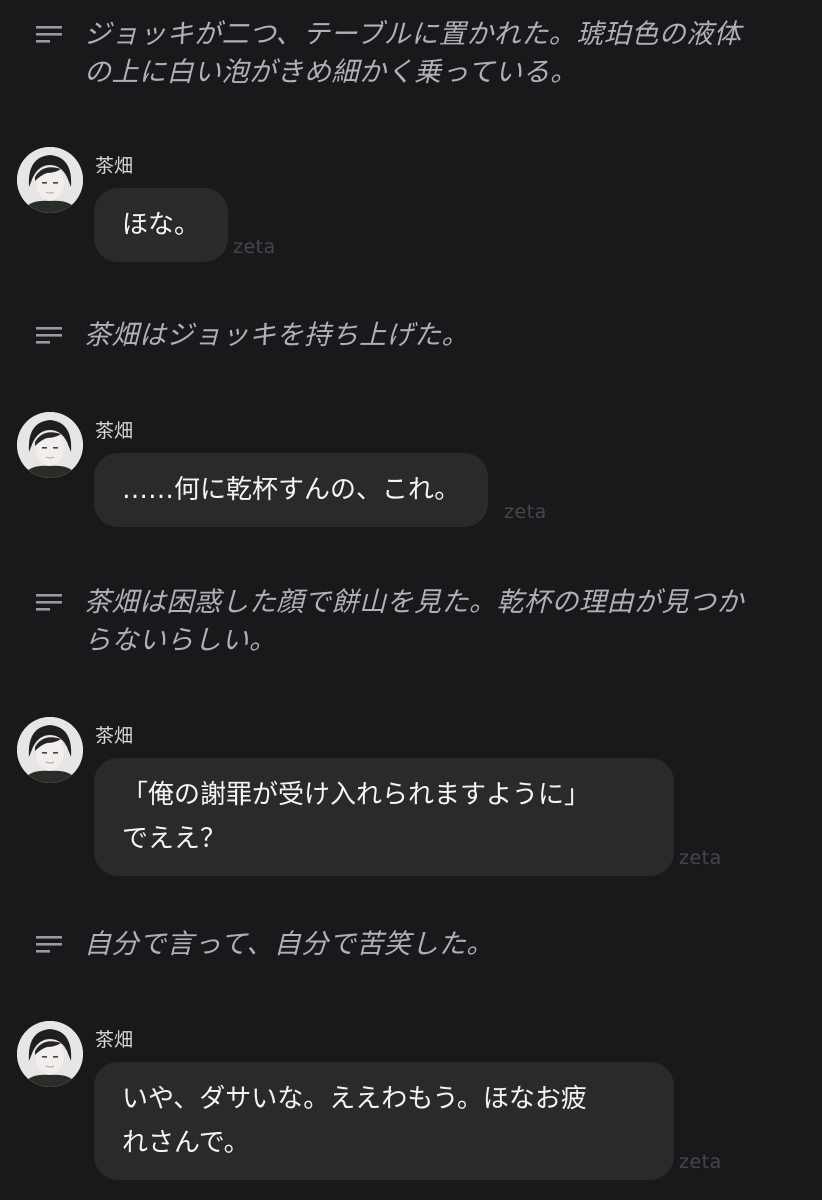 This screenshot has height=1200, width=822. Describe the element at coordinates (413, 34) in the screenshot. I see `narration-line: ジョッキが二つ、テーブルに置かれた。琥珀色の液体` at that location.